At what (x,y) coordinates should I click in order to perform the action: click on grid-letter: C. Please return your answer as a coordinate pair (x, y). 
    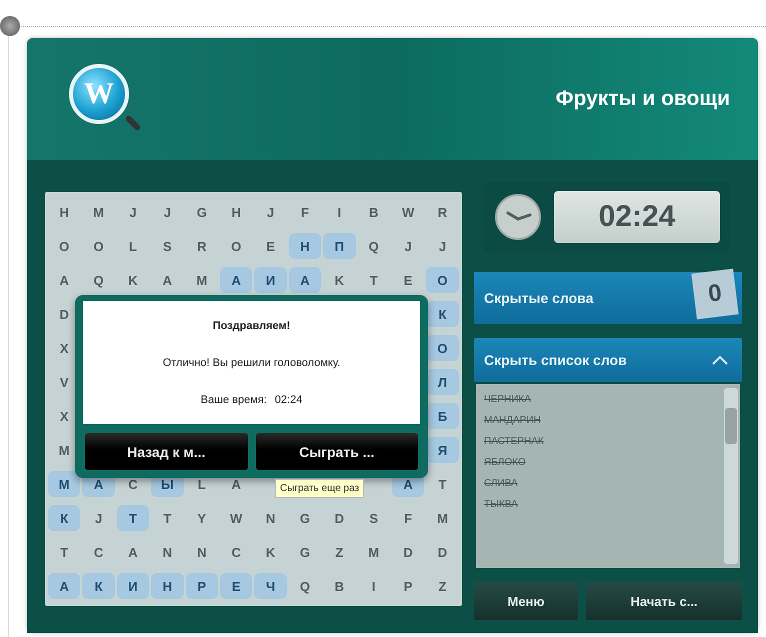
    Looking at the image, I should click on (98, 553).